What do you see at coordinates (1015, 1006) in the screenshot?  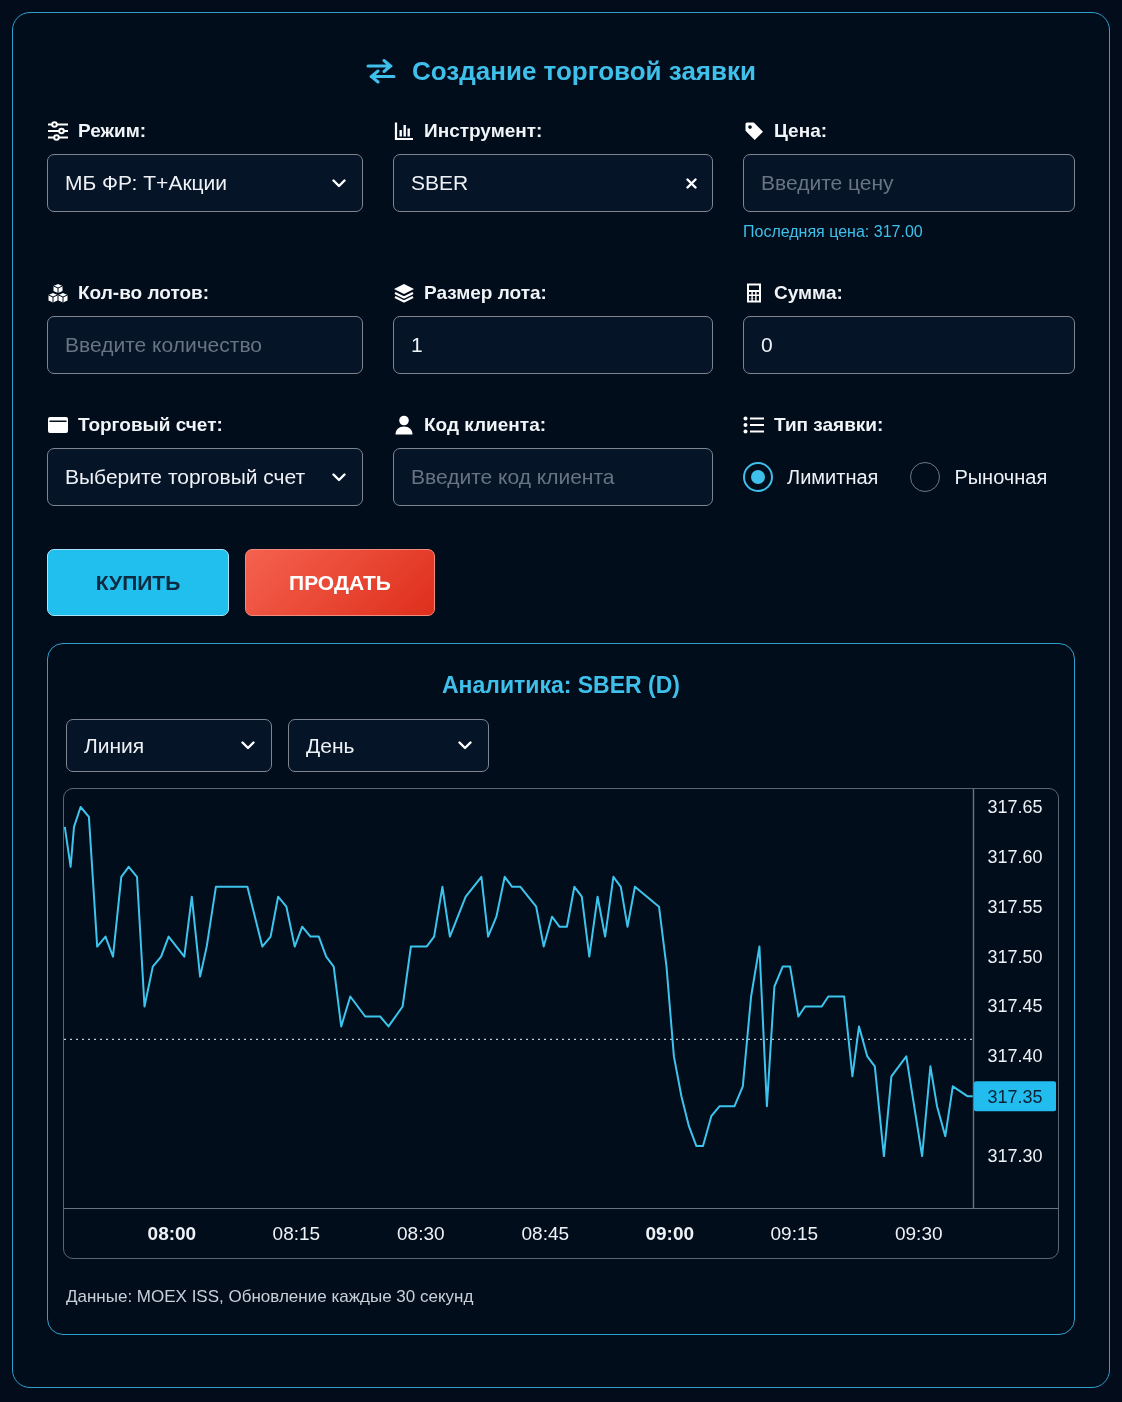 I see `y-axis-label: 317.45` at bounding box center [1015, 1006].